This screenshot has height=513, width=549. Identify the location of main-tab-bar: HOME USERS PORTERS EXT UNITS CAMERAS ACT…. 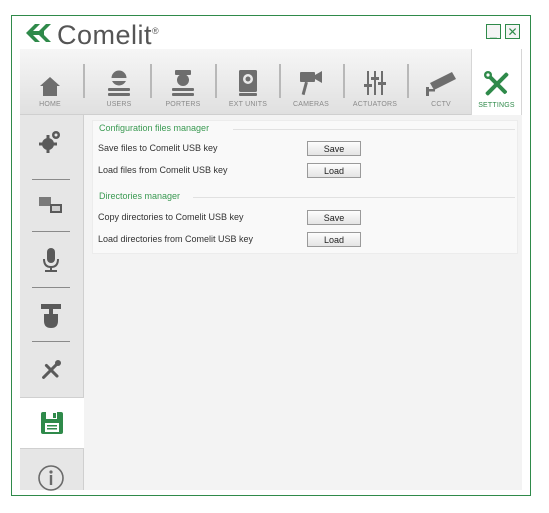
(271, 82).